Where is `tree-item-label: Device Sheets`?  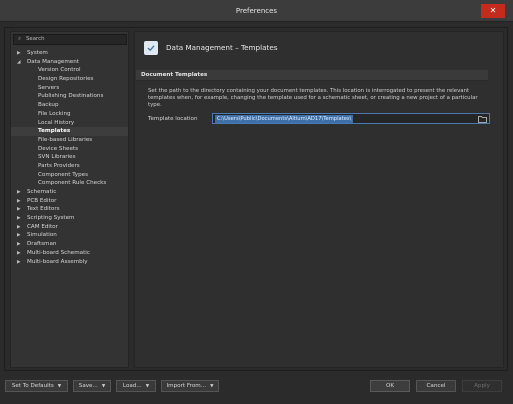
tree-item-label: Device Sheets is located at coordinates (58, 148).